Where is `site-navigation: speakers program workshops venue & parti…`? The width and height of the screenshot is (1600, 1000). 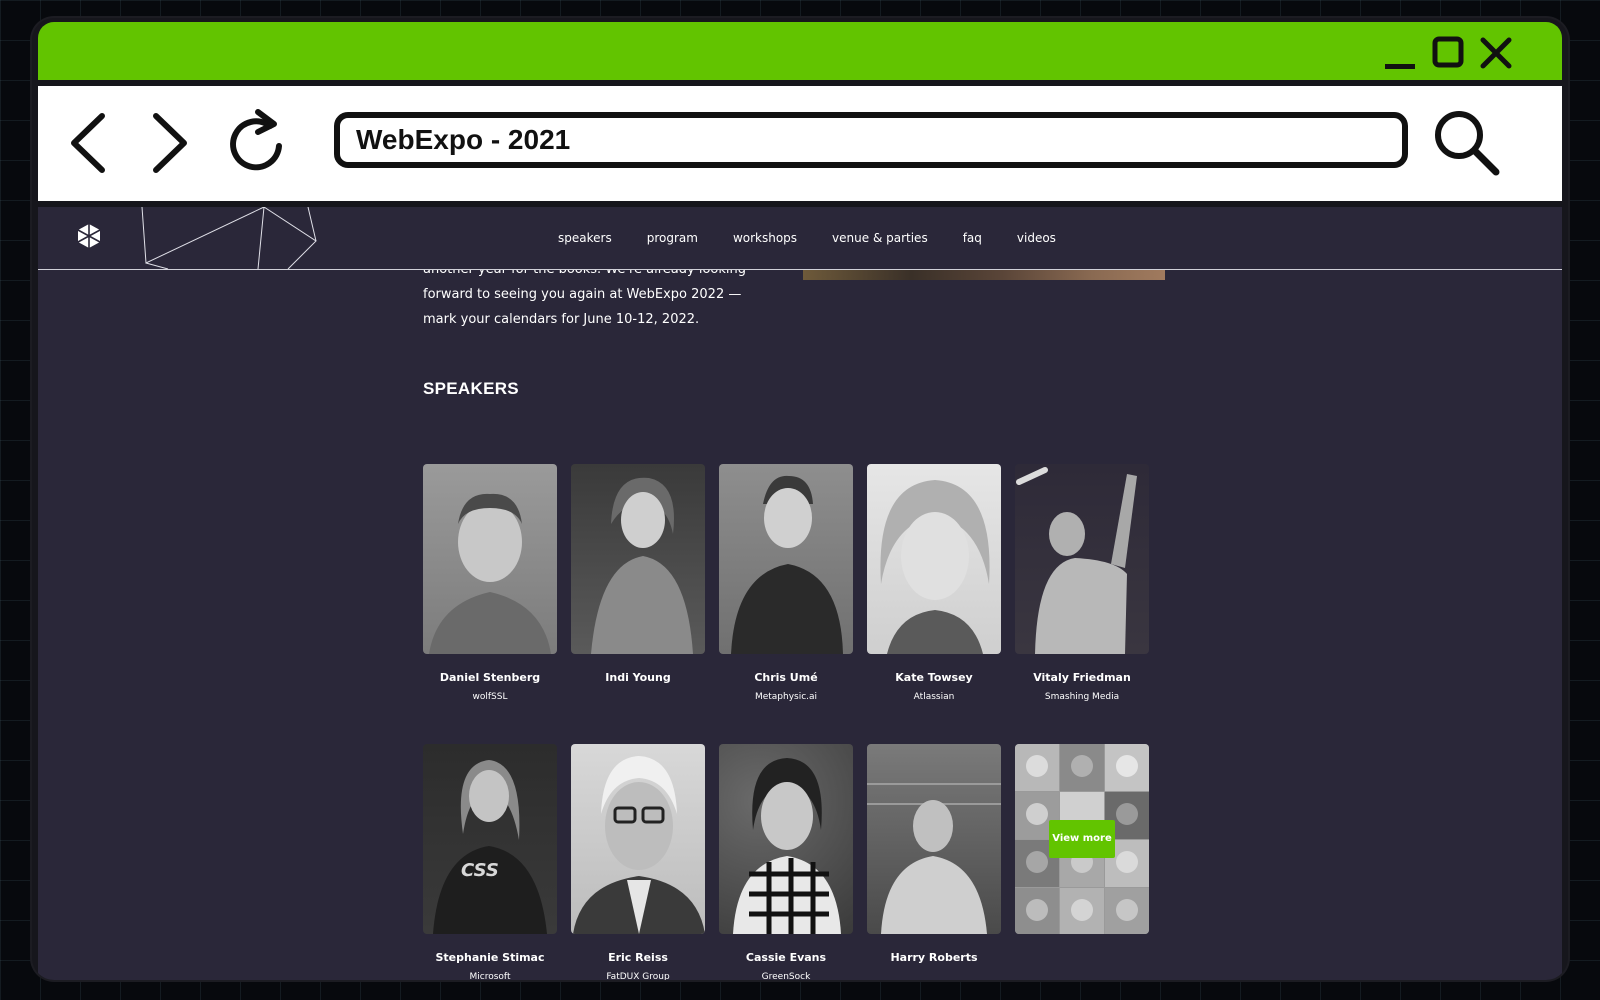
site-navigation: speakers program workshops venue & parti… is located at coordinates (800, 238).